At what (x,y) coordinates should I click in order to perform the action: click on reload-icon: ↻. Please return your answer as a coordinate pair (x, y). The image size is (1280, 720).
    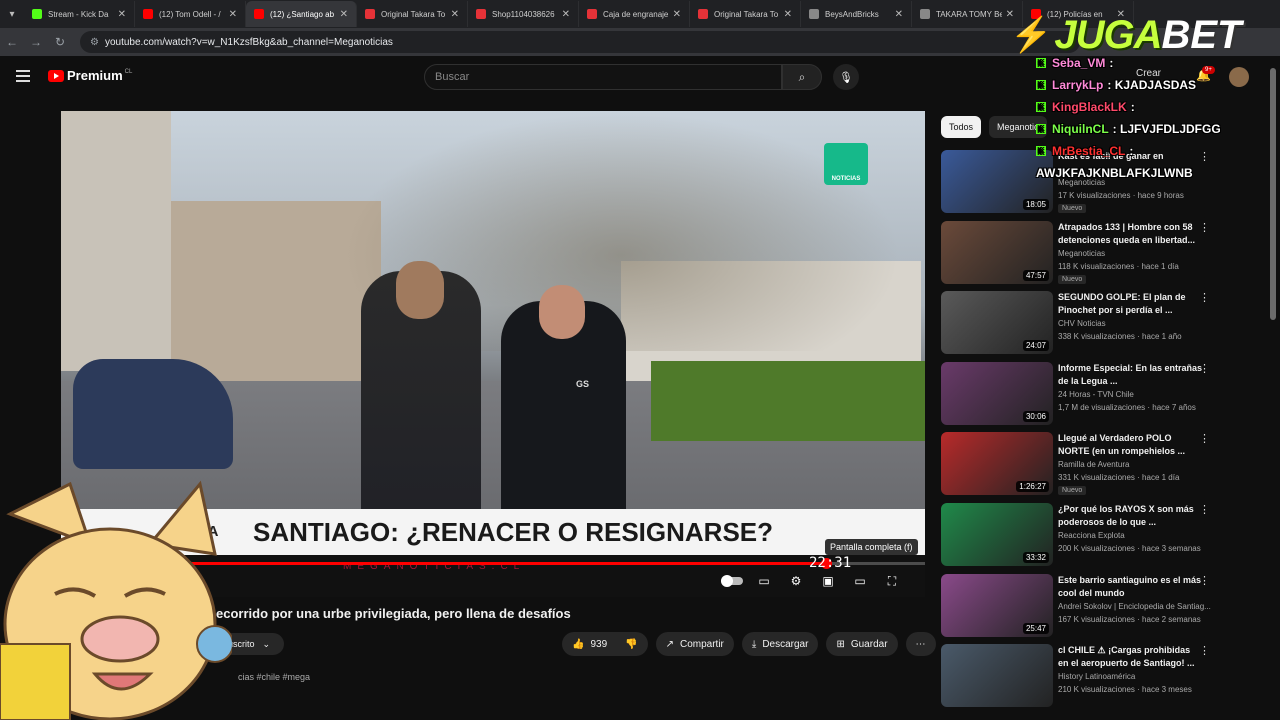
    Looking at the image, I should click on (60, 42).